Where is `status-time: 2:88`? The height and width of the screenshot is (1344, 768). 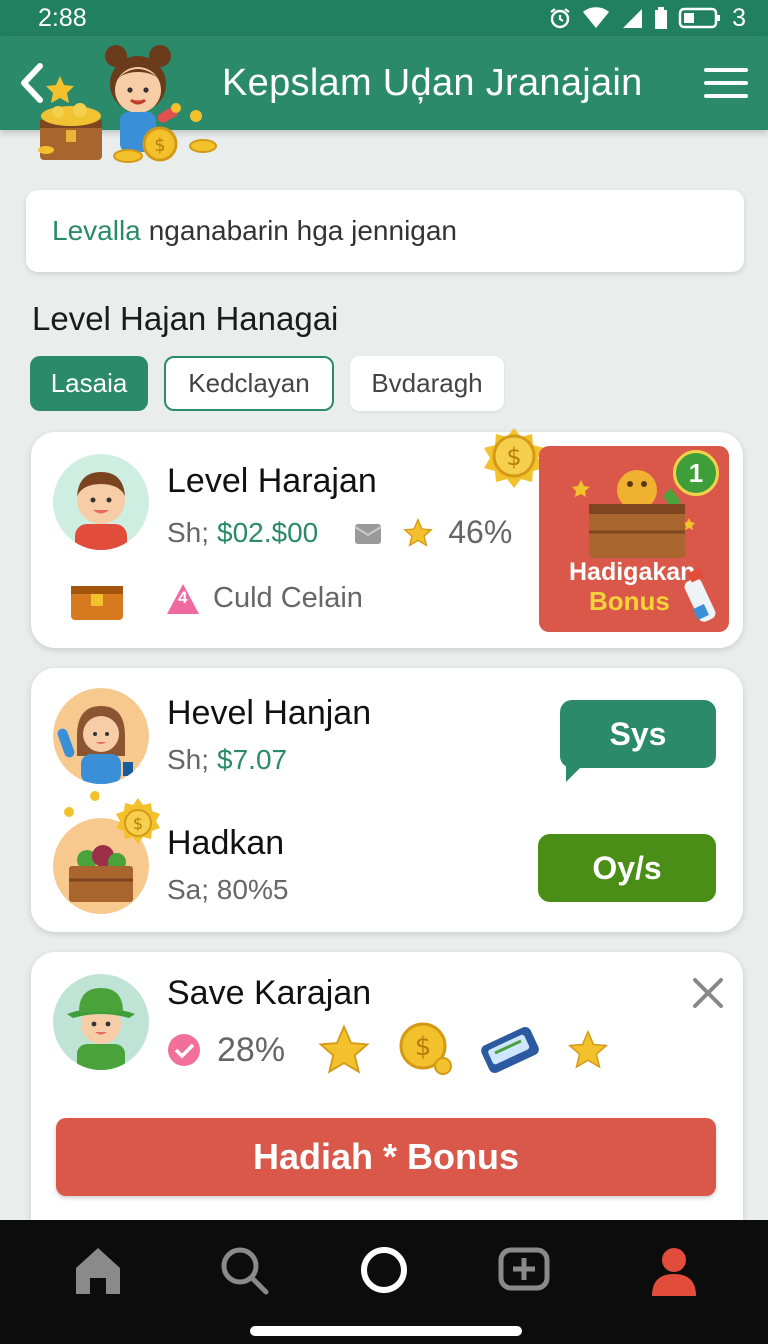 status-time: 2:88 is located at coordinates (62, 17).